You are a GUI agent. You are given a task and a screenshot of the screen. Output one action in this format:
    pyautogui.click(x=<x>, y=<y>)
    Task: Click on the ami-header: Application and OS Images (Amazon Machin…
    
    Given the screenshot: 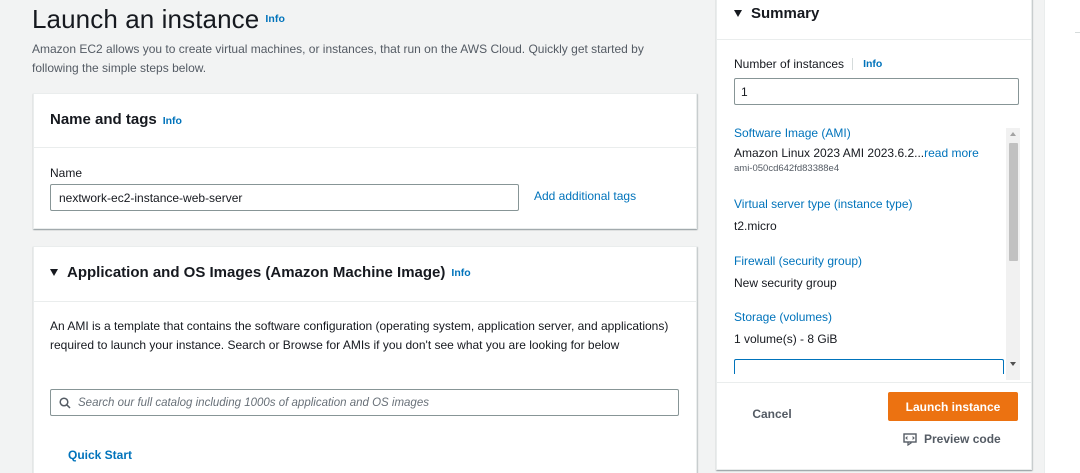 What is the action you would take?
    pyautogui.click(x=365, y=274)
    